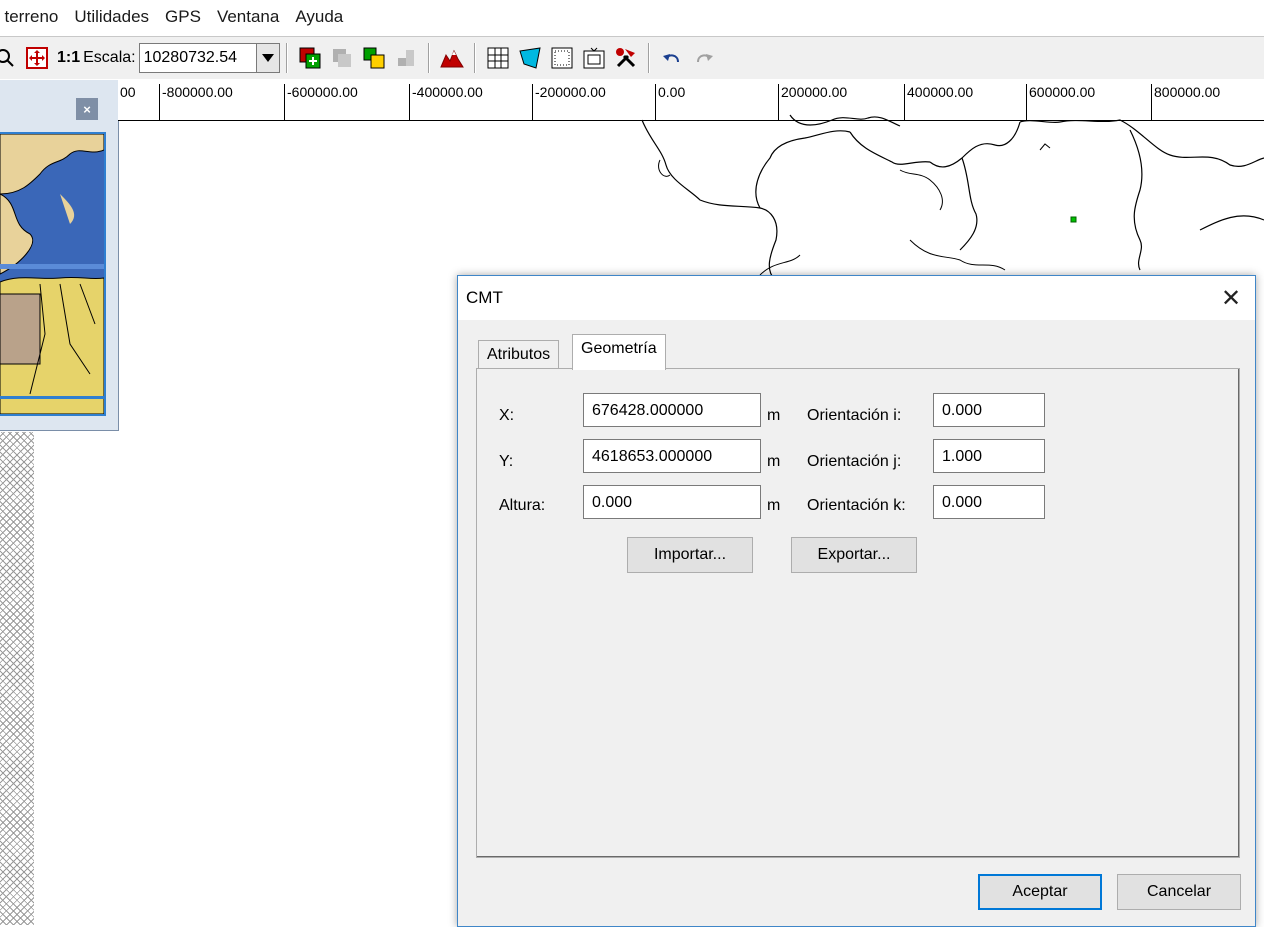 This screenshot has height=927, width=1264. I want to click on x-label: X:, so click(507, 415).